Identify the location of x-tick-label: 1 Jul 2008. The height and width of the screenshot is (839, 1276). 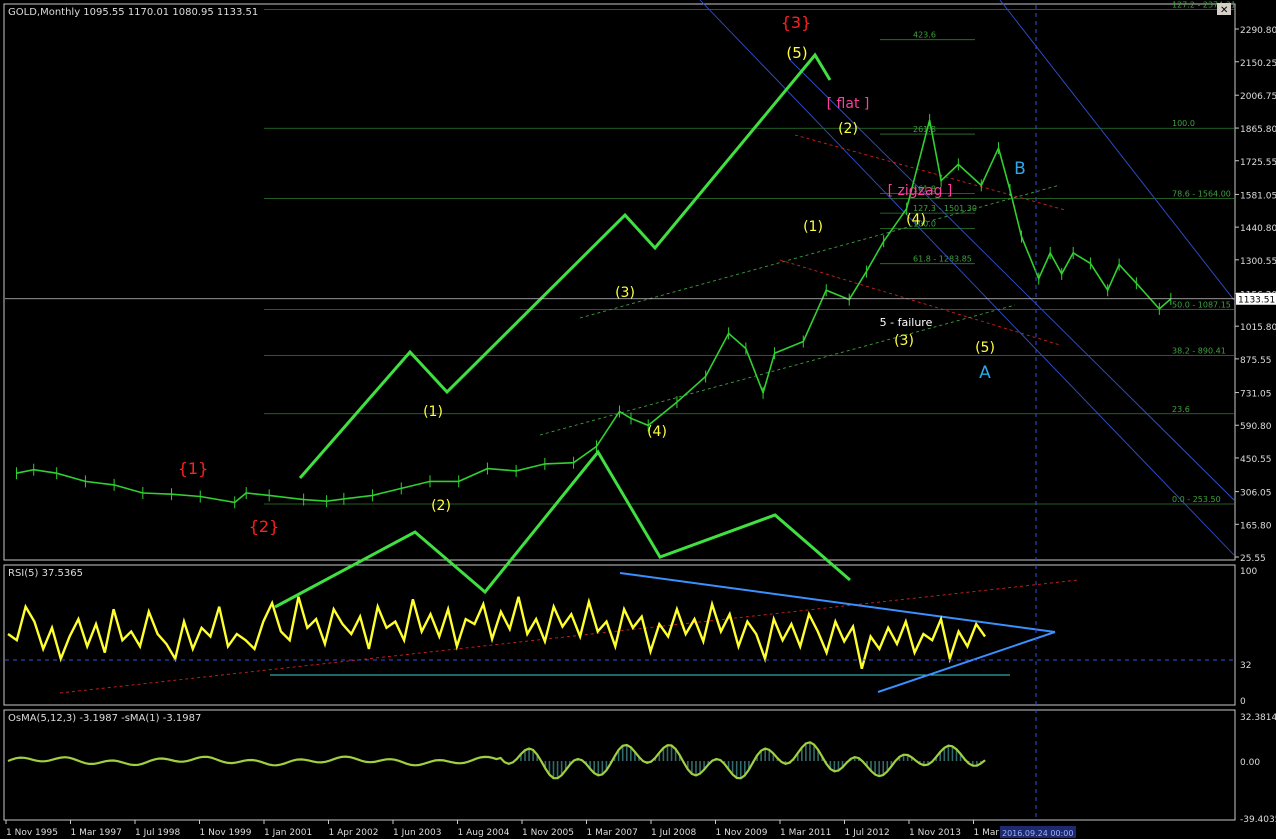
(673, 833).